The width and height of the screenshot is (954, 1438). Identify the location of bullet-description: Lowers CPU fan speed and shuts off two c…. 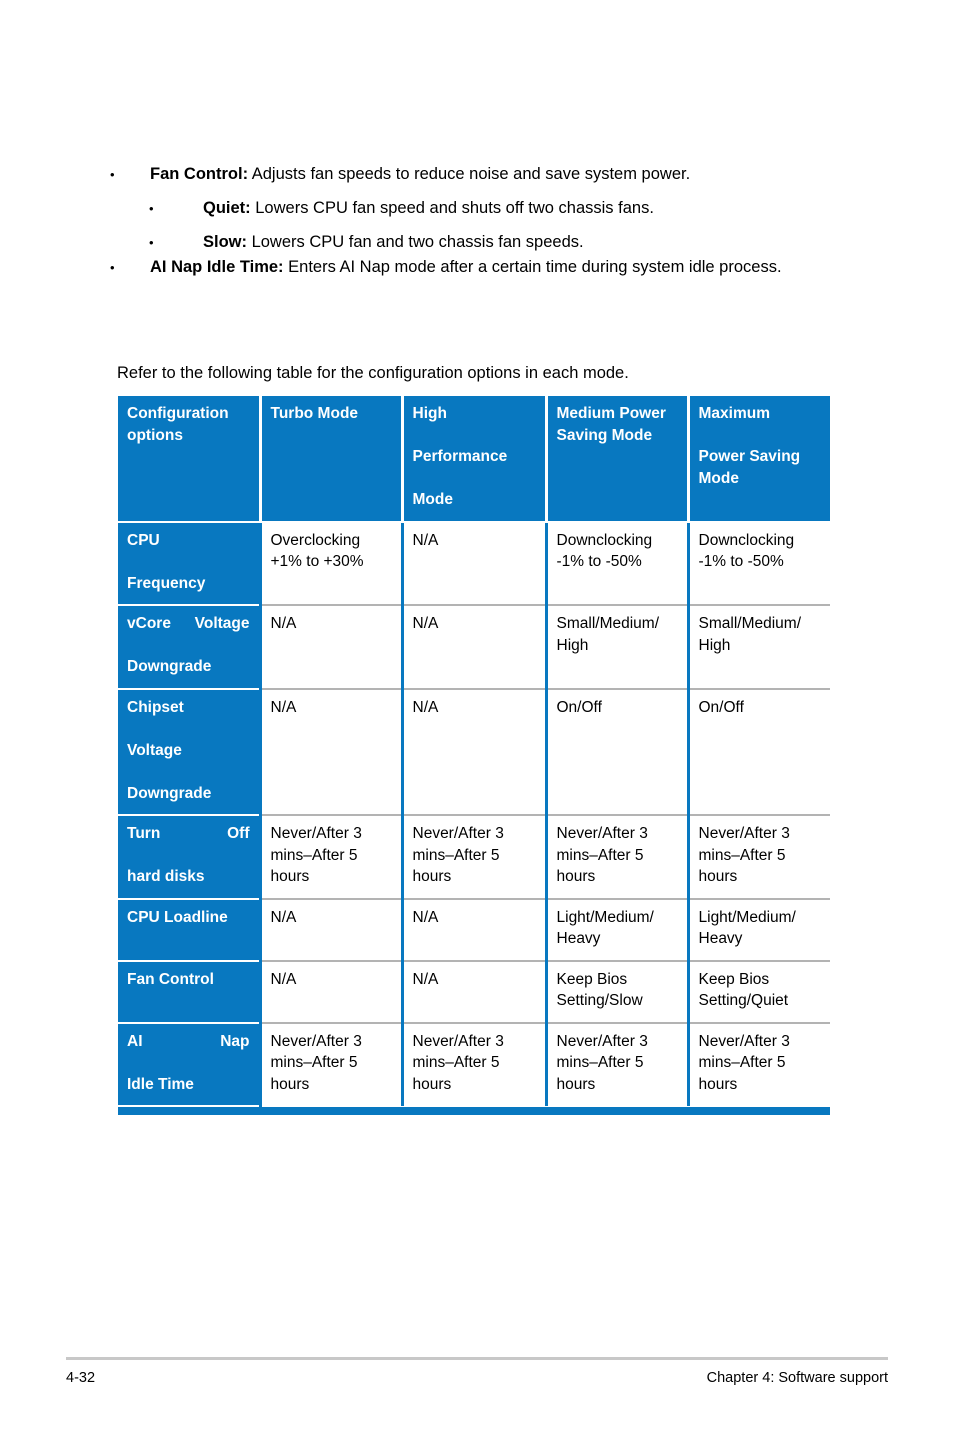
(452, 208).